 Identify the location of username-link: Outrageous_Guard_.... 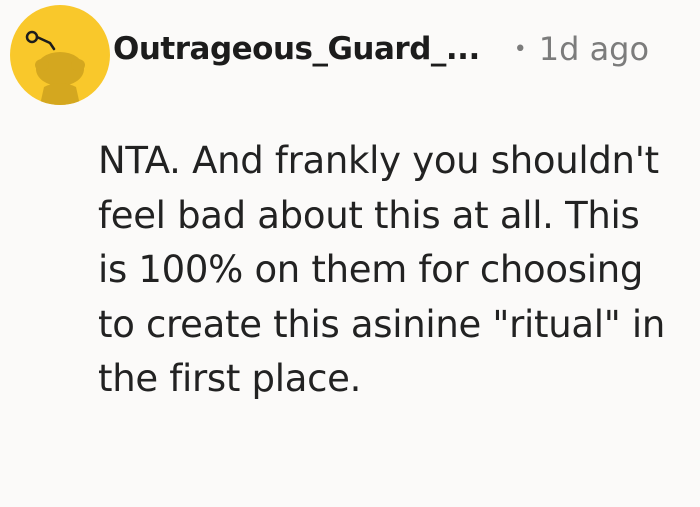
(296, 49).